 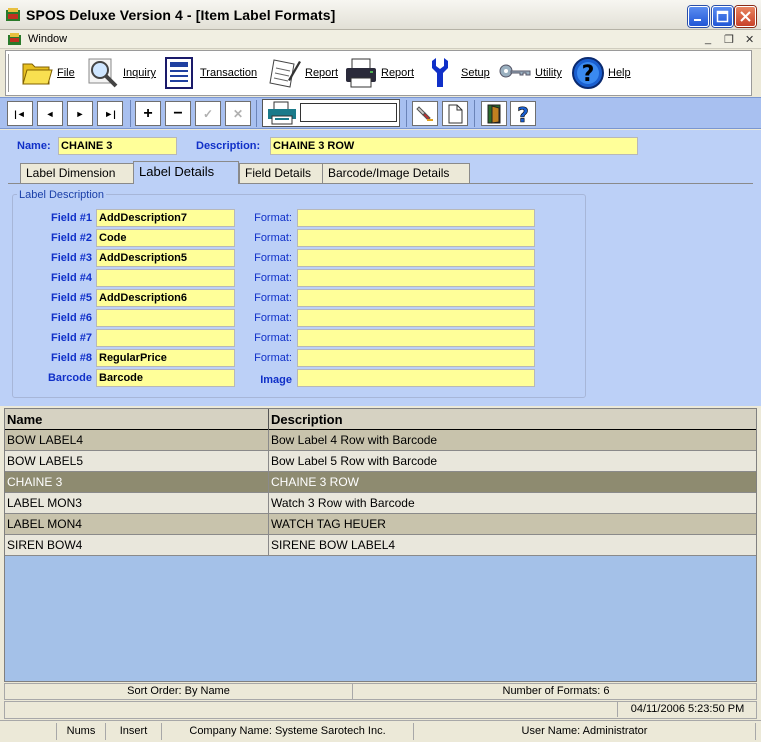 What do you see at coordinates (273, 278) in the screenshot?
I see `field-4-format-label: Format:` at bounding box center [273, 278].